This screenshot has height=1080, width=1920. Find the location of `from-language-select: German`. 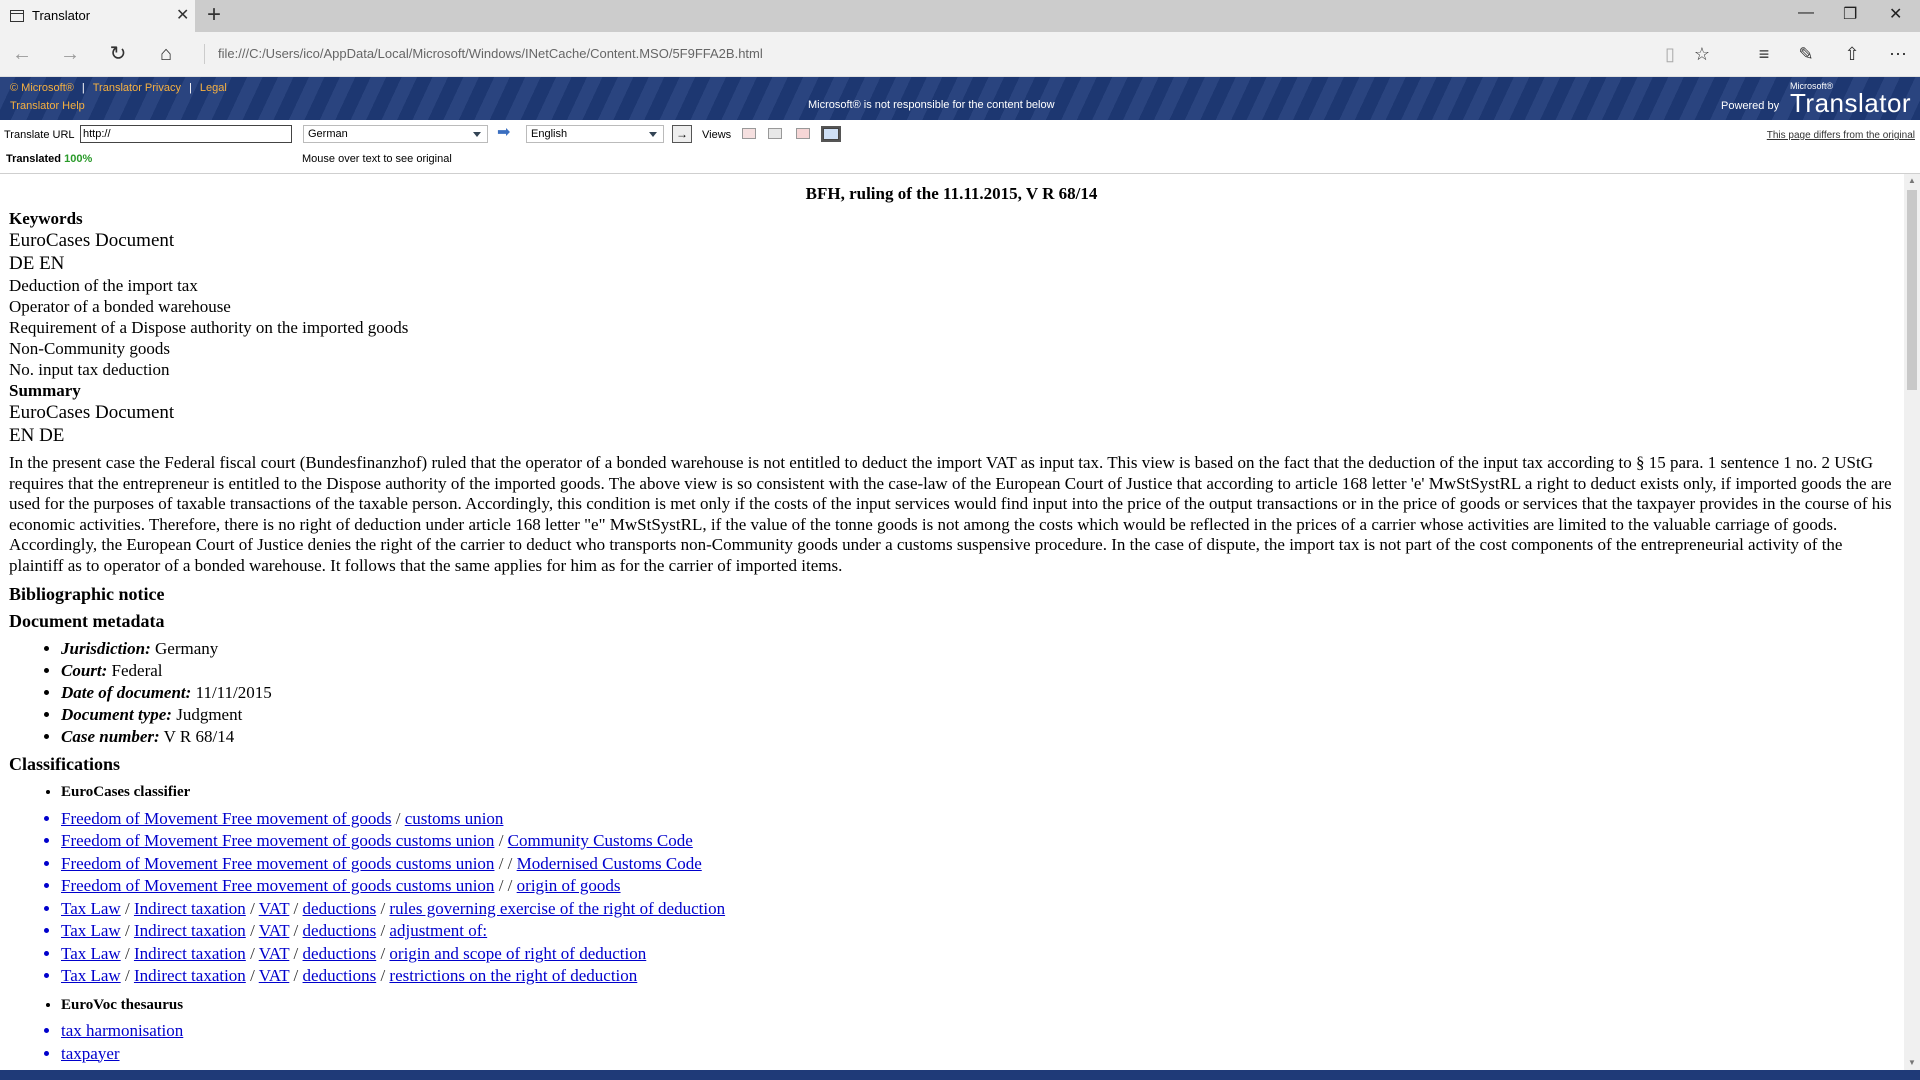

from-language-select: German is located at coordinates (395, 134).